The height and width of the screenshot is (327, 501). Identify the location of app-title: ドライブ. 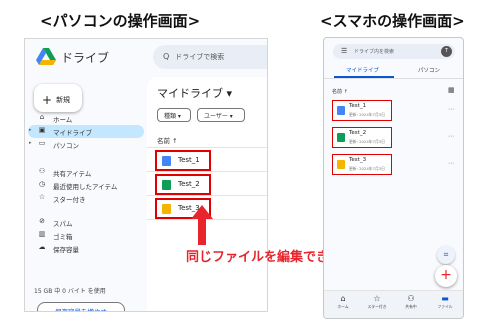
(85, 58).